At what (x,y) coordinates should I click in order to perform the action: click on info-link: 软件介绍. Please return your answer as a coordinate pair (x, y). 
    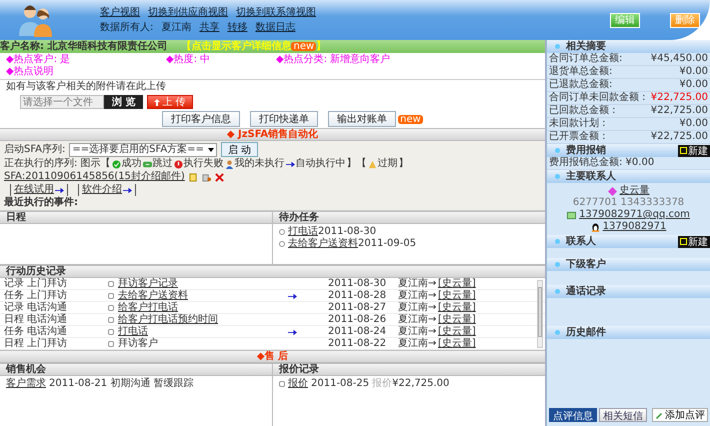
    Looking at the image, I should click on (102, 190).